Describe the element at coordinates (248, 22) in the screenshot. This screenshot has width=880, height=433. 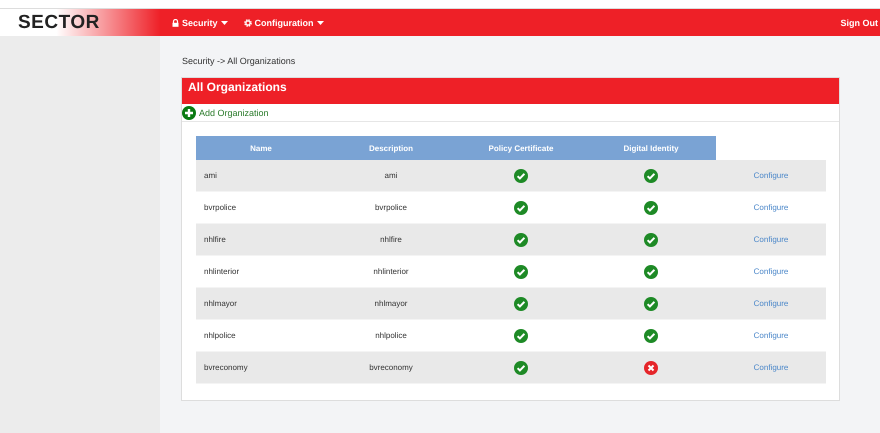
I see `settings-icon` at that location.